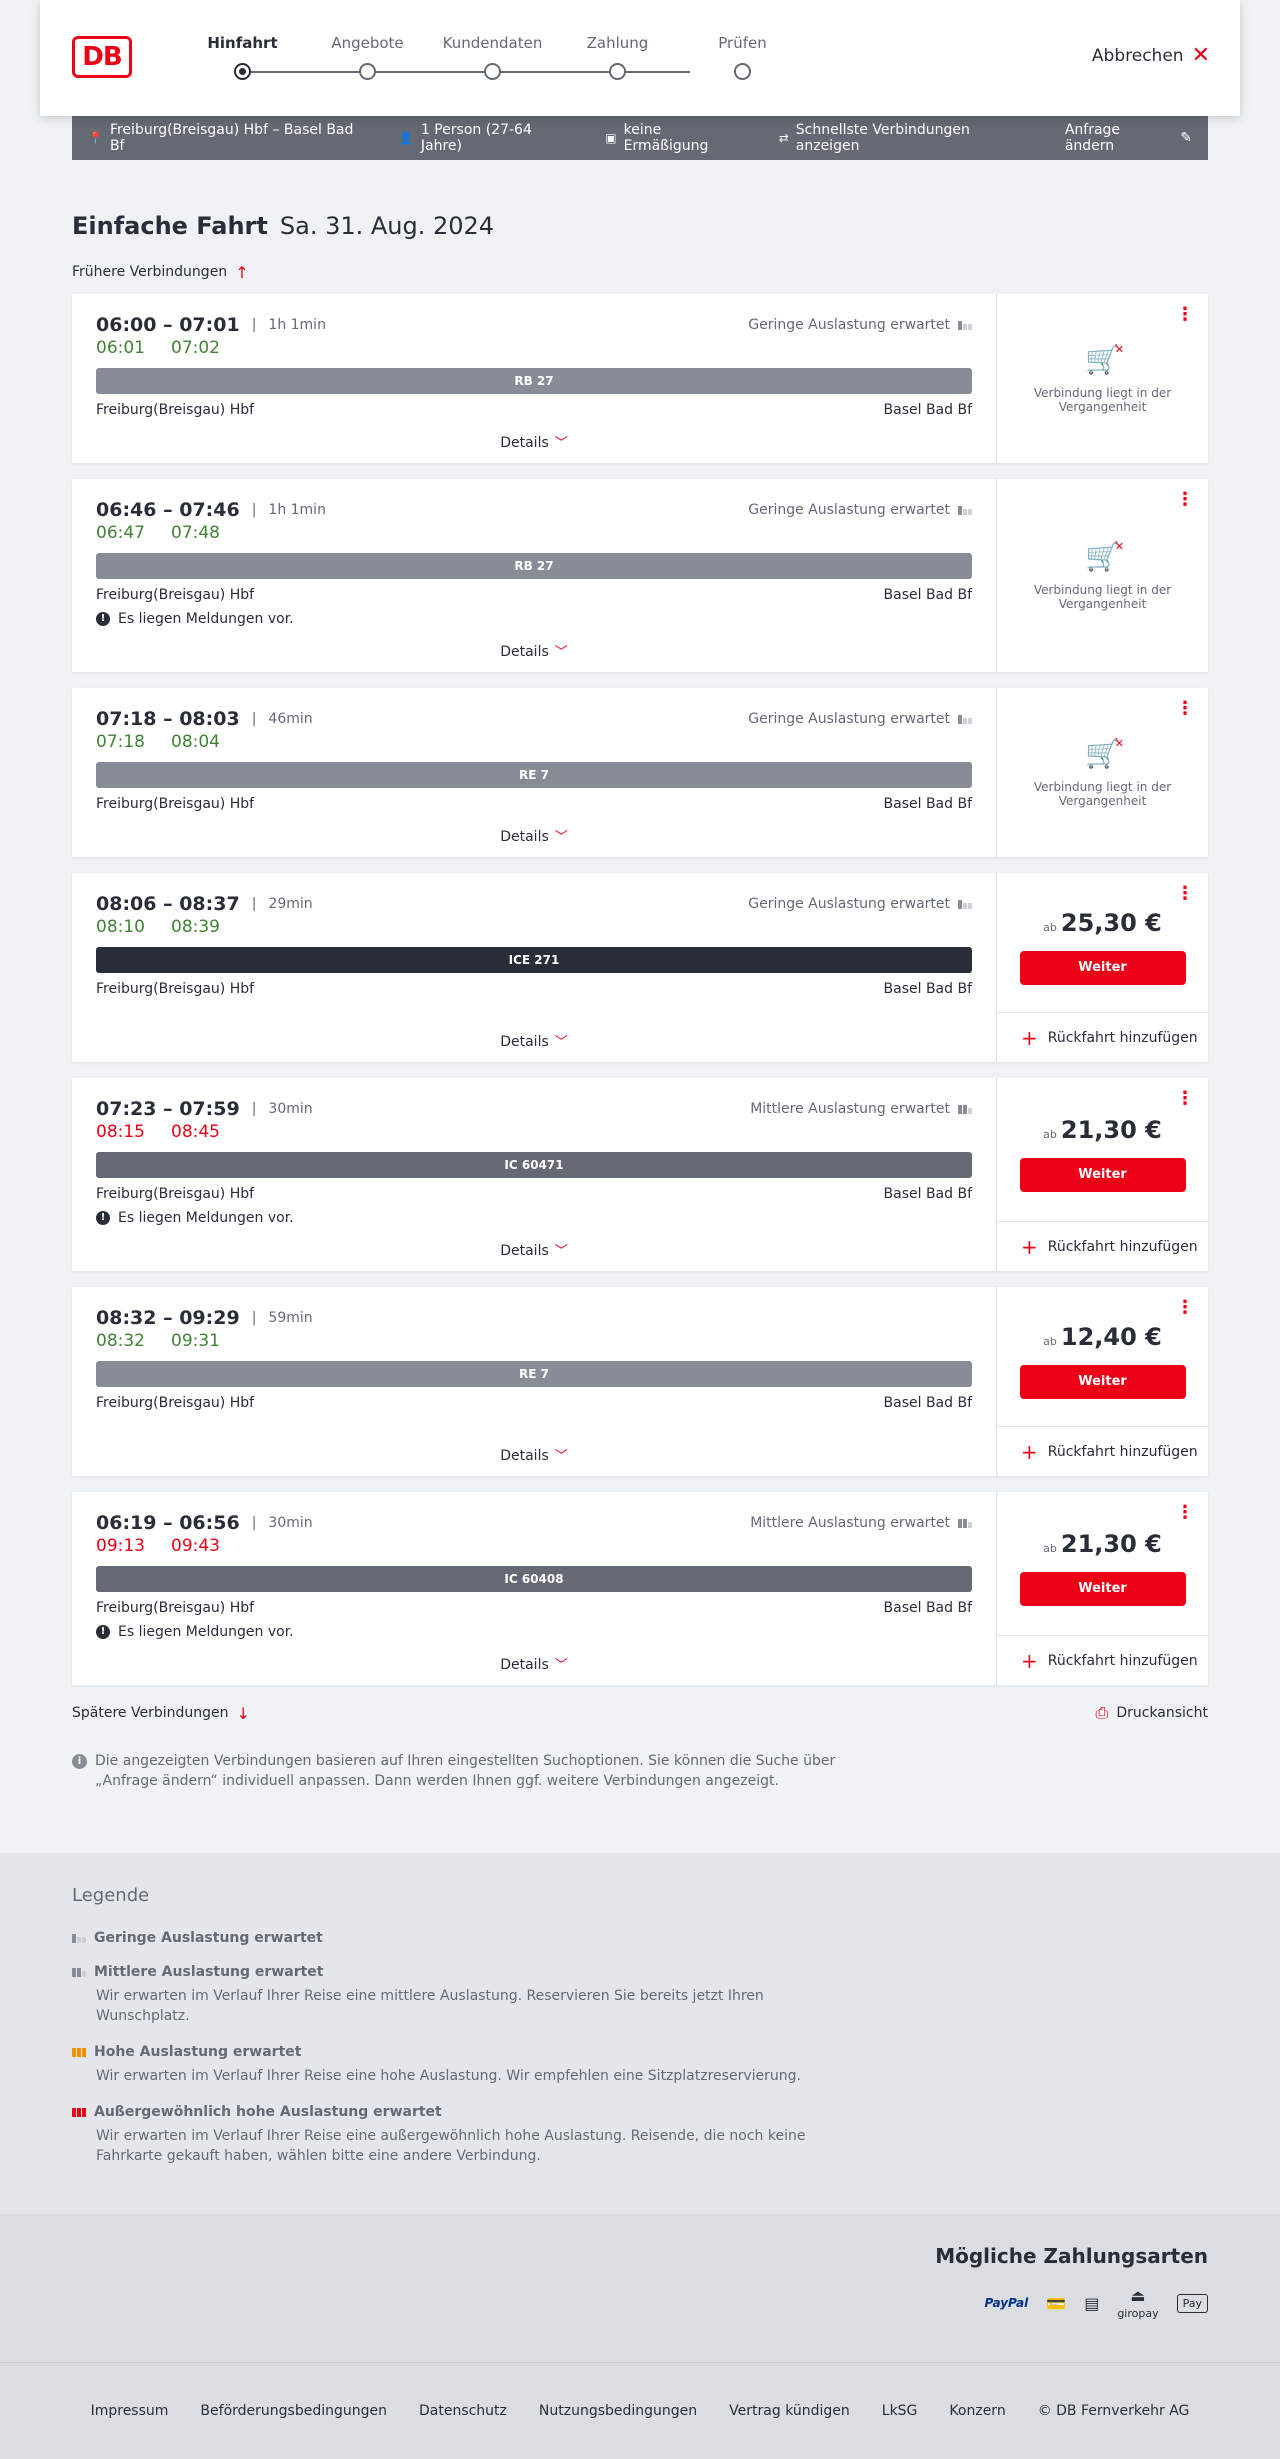  Describe the element at coordinates (611, 138) in the screenshot. I see `bahncard-icon: ▣` at that location.